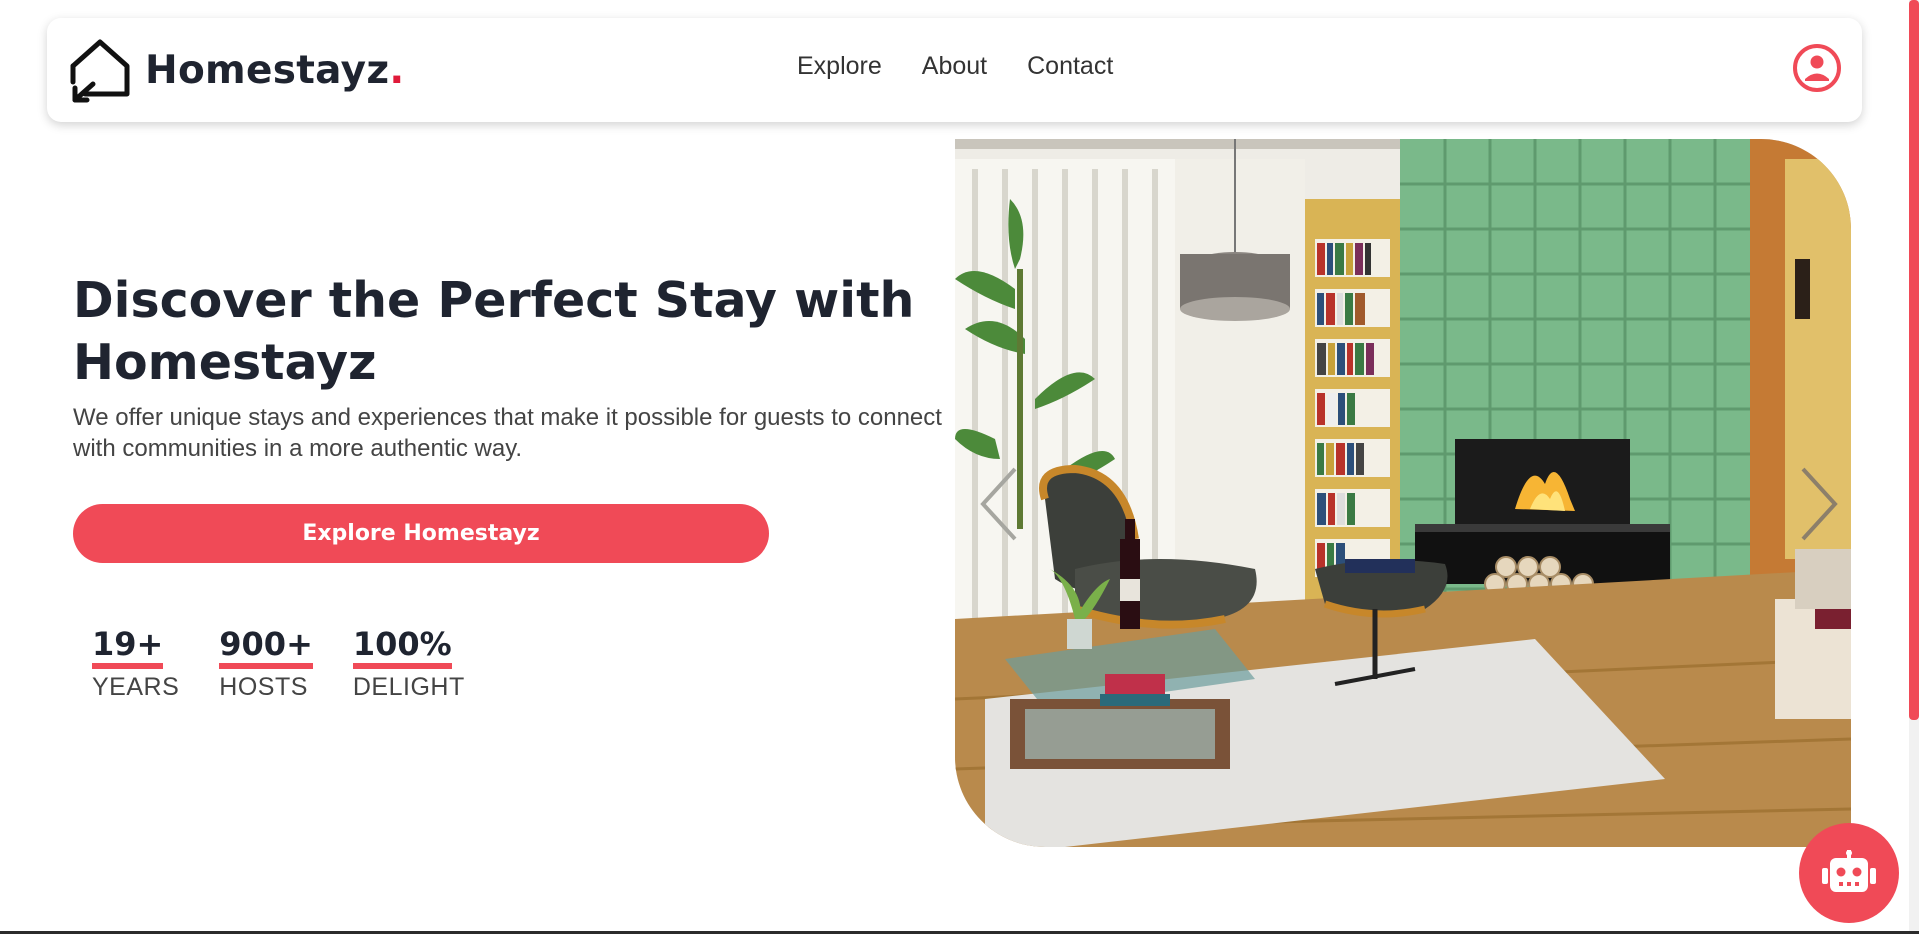  I want to click on stat-label: DELIGHT, so click(408, 687).